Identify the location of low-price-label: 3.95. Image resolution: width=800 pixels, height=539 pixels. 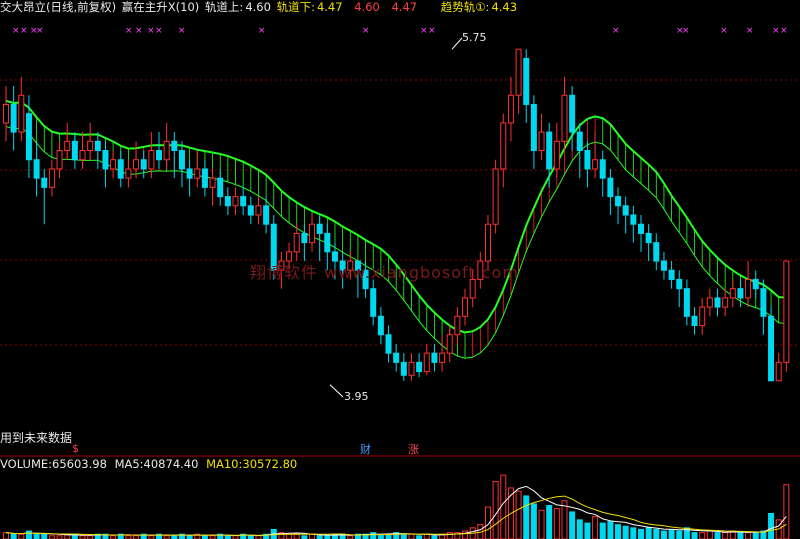
(356, 396).